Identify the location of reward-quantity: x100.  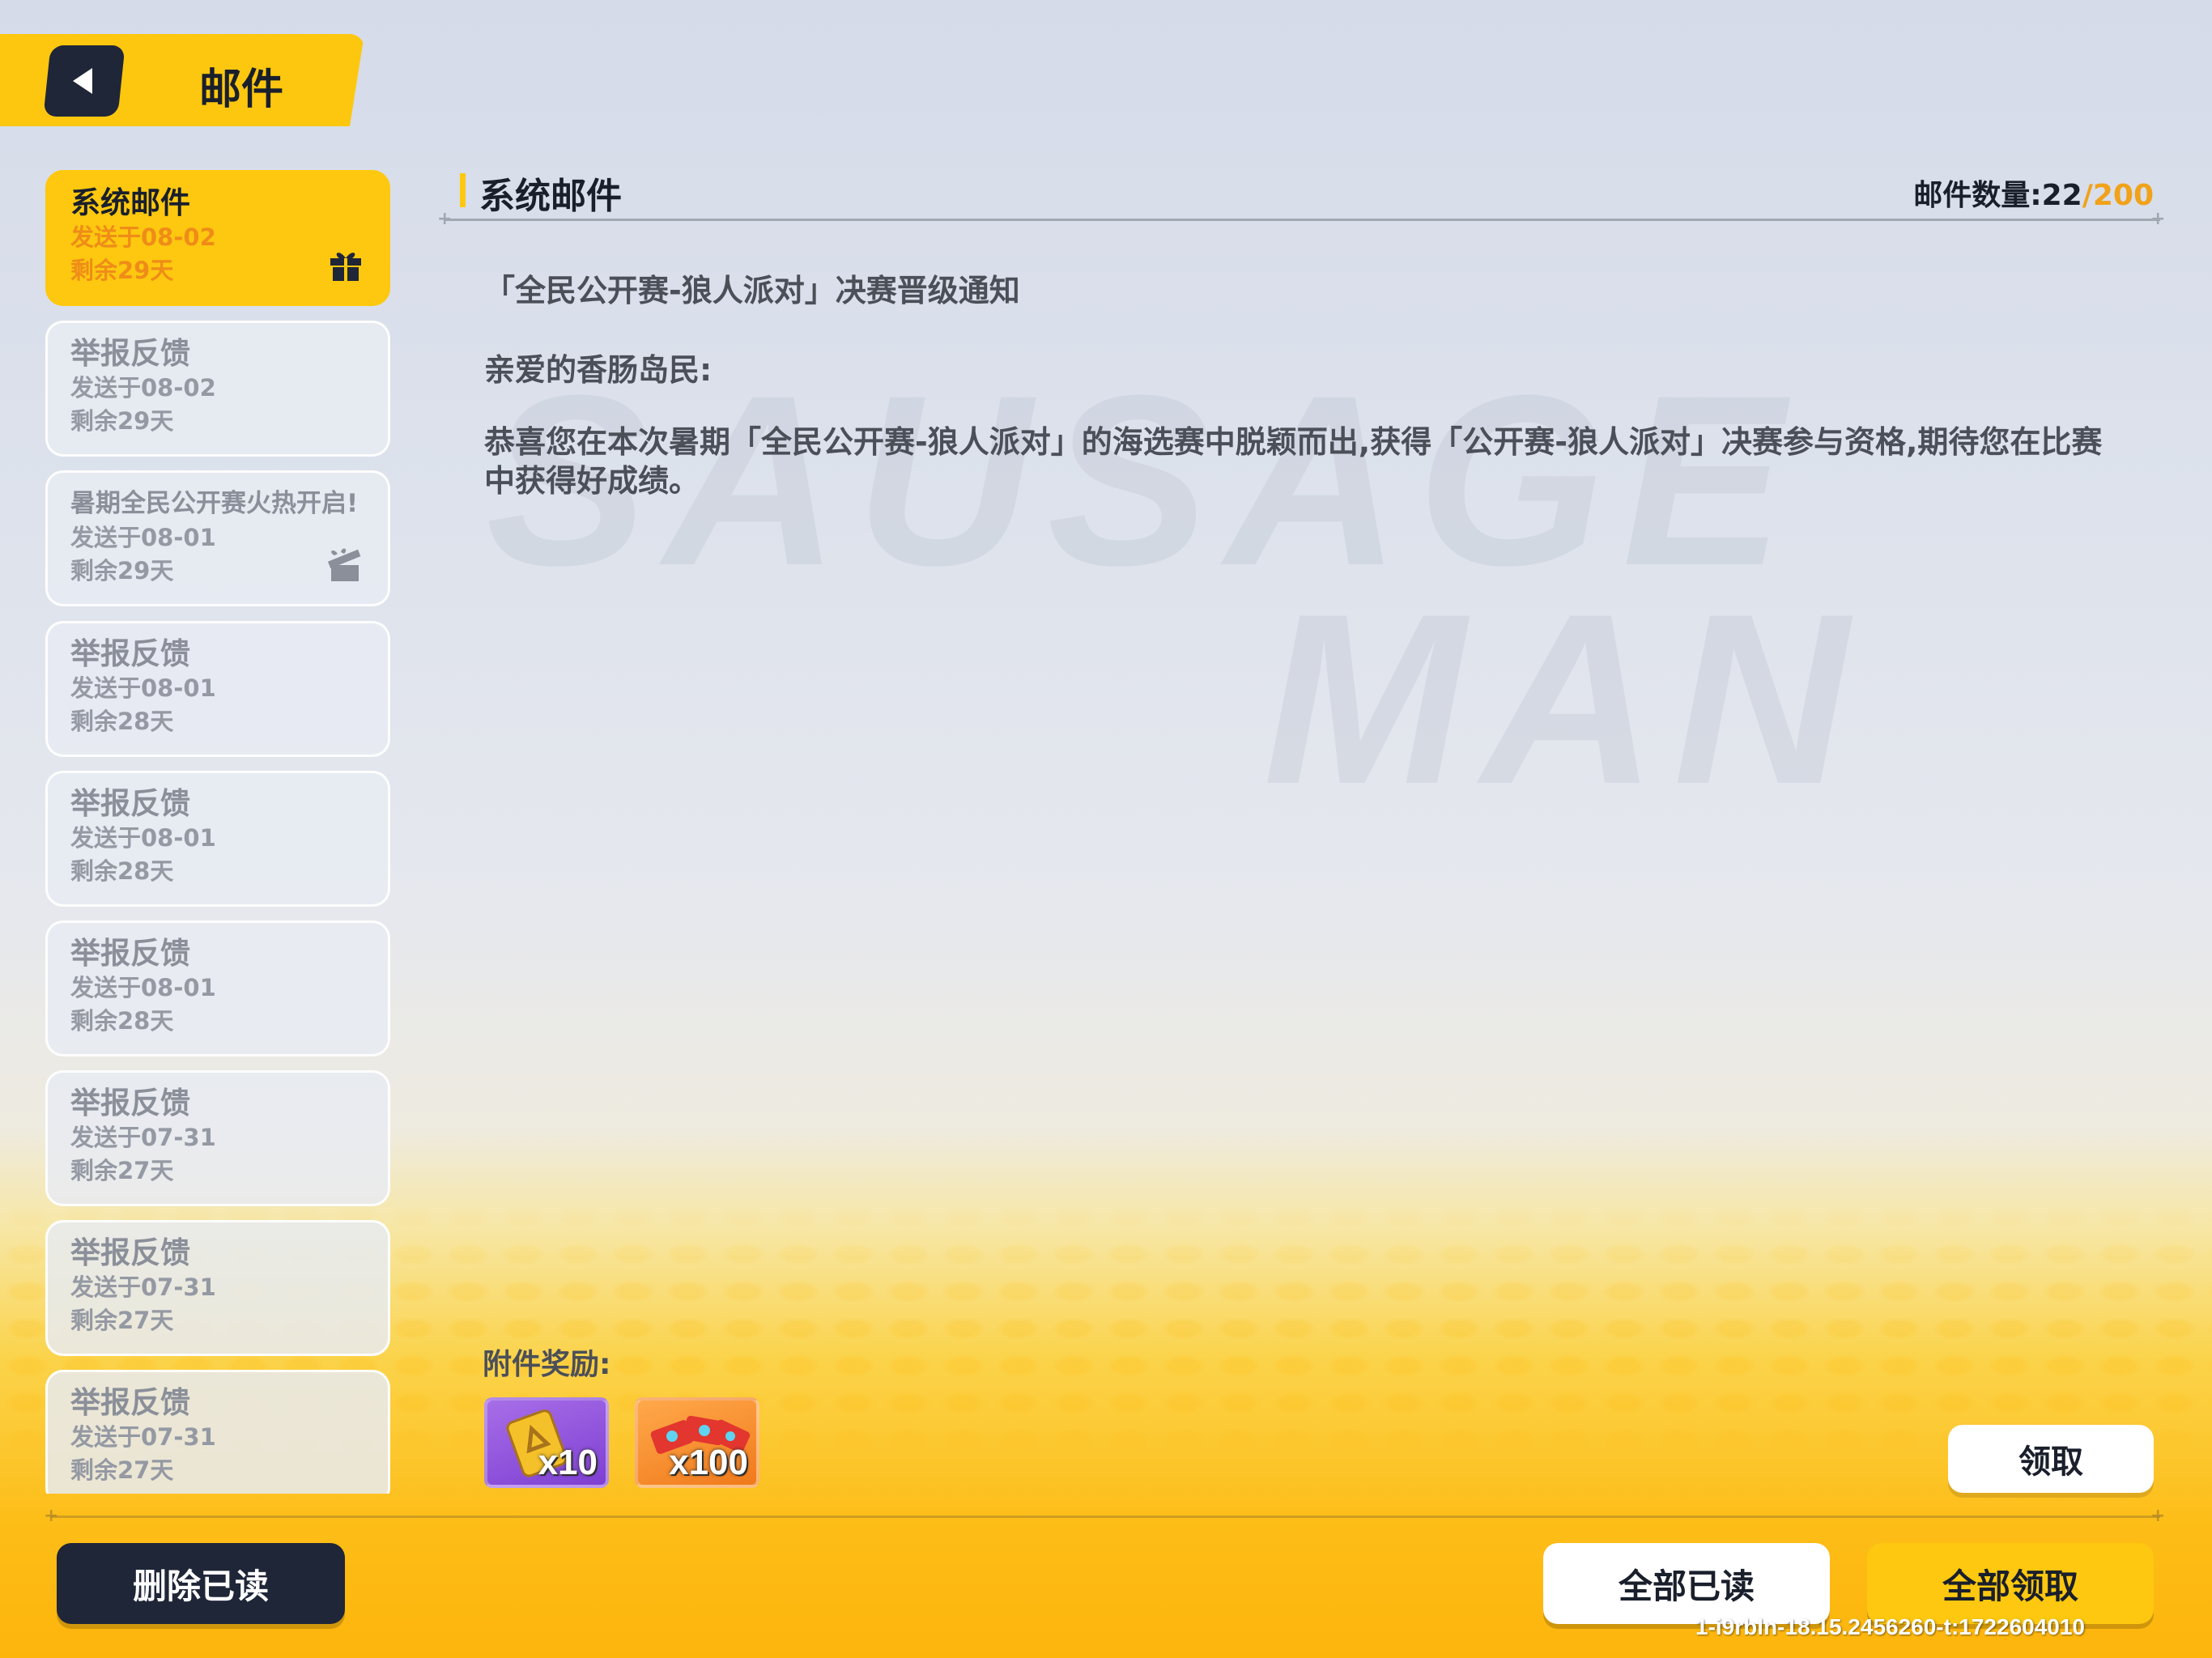
(708, 1462).